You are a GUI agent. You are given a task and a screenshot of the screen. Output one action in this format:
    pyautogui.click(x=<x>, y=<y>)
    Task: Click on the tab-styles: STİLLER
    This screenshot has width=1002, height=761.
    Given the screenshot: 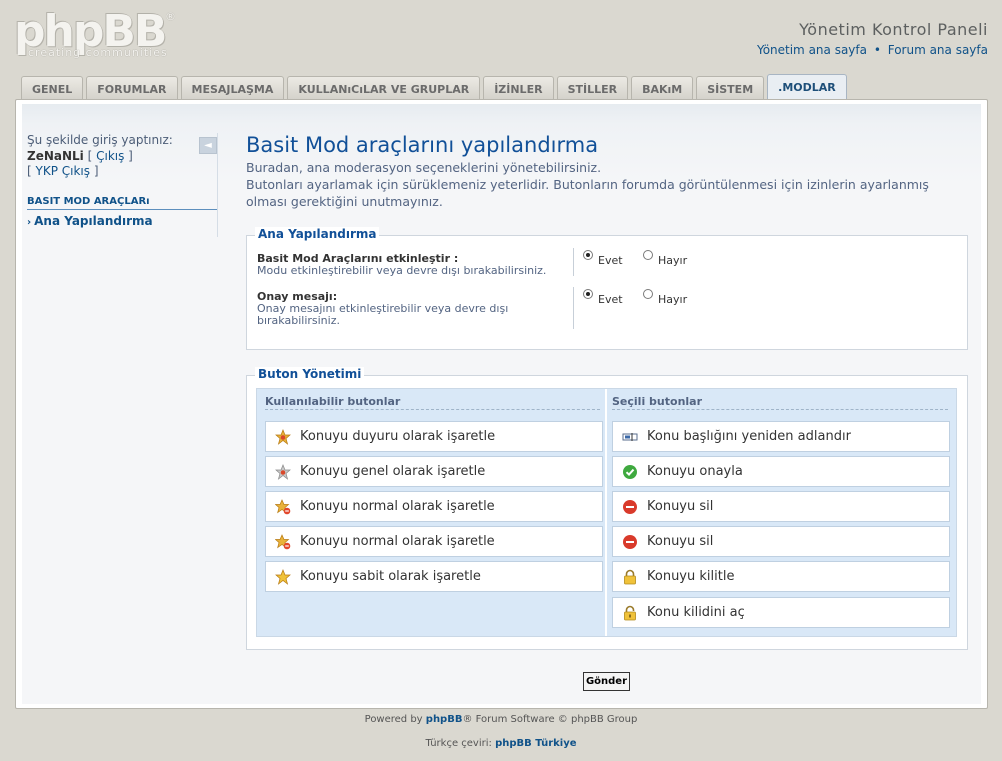 What is the action you would take?
    pyautogui.click(x=592, y=88)
    